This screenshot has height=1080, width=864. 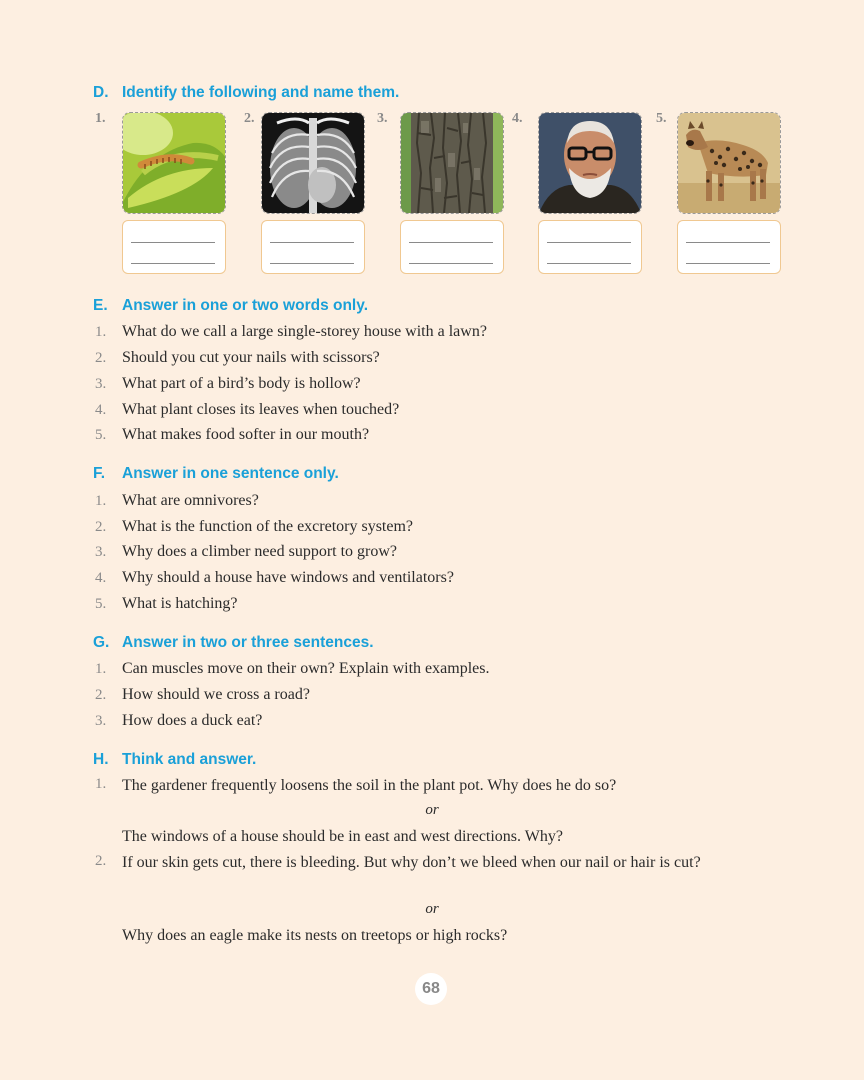 I want to click on question-text: Should you cut your nails with scissors?, so click(x=251, y=357).